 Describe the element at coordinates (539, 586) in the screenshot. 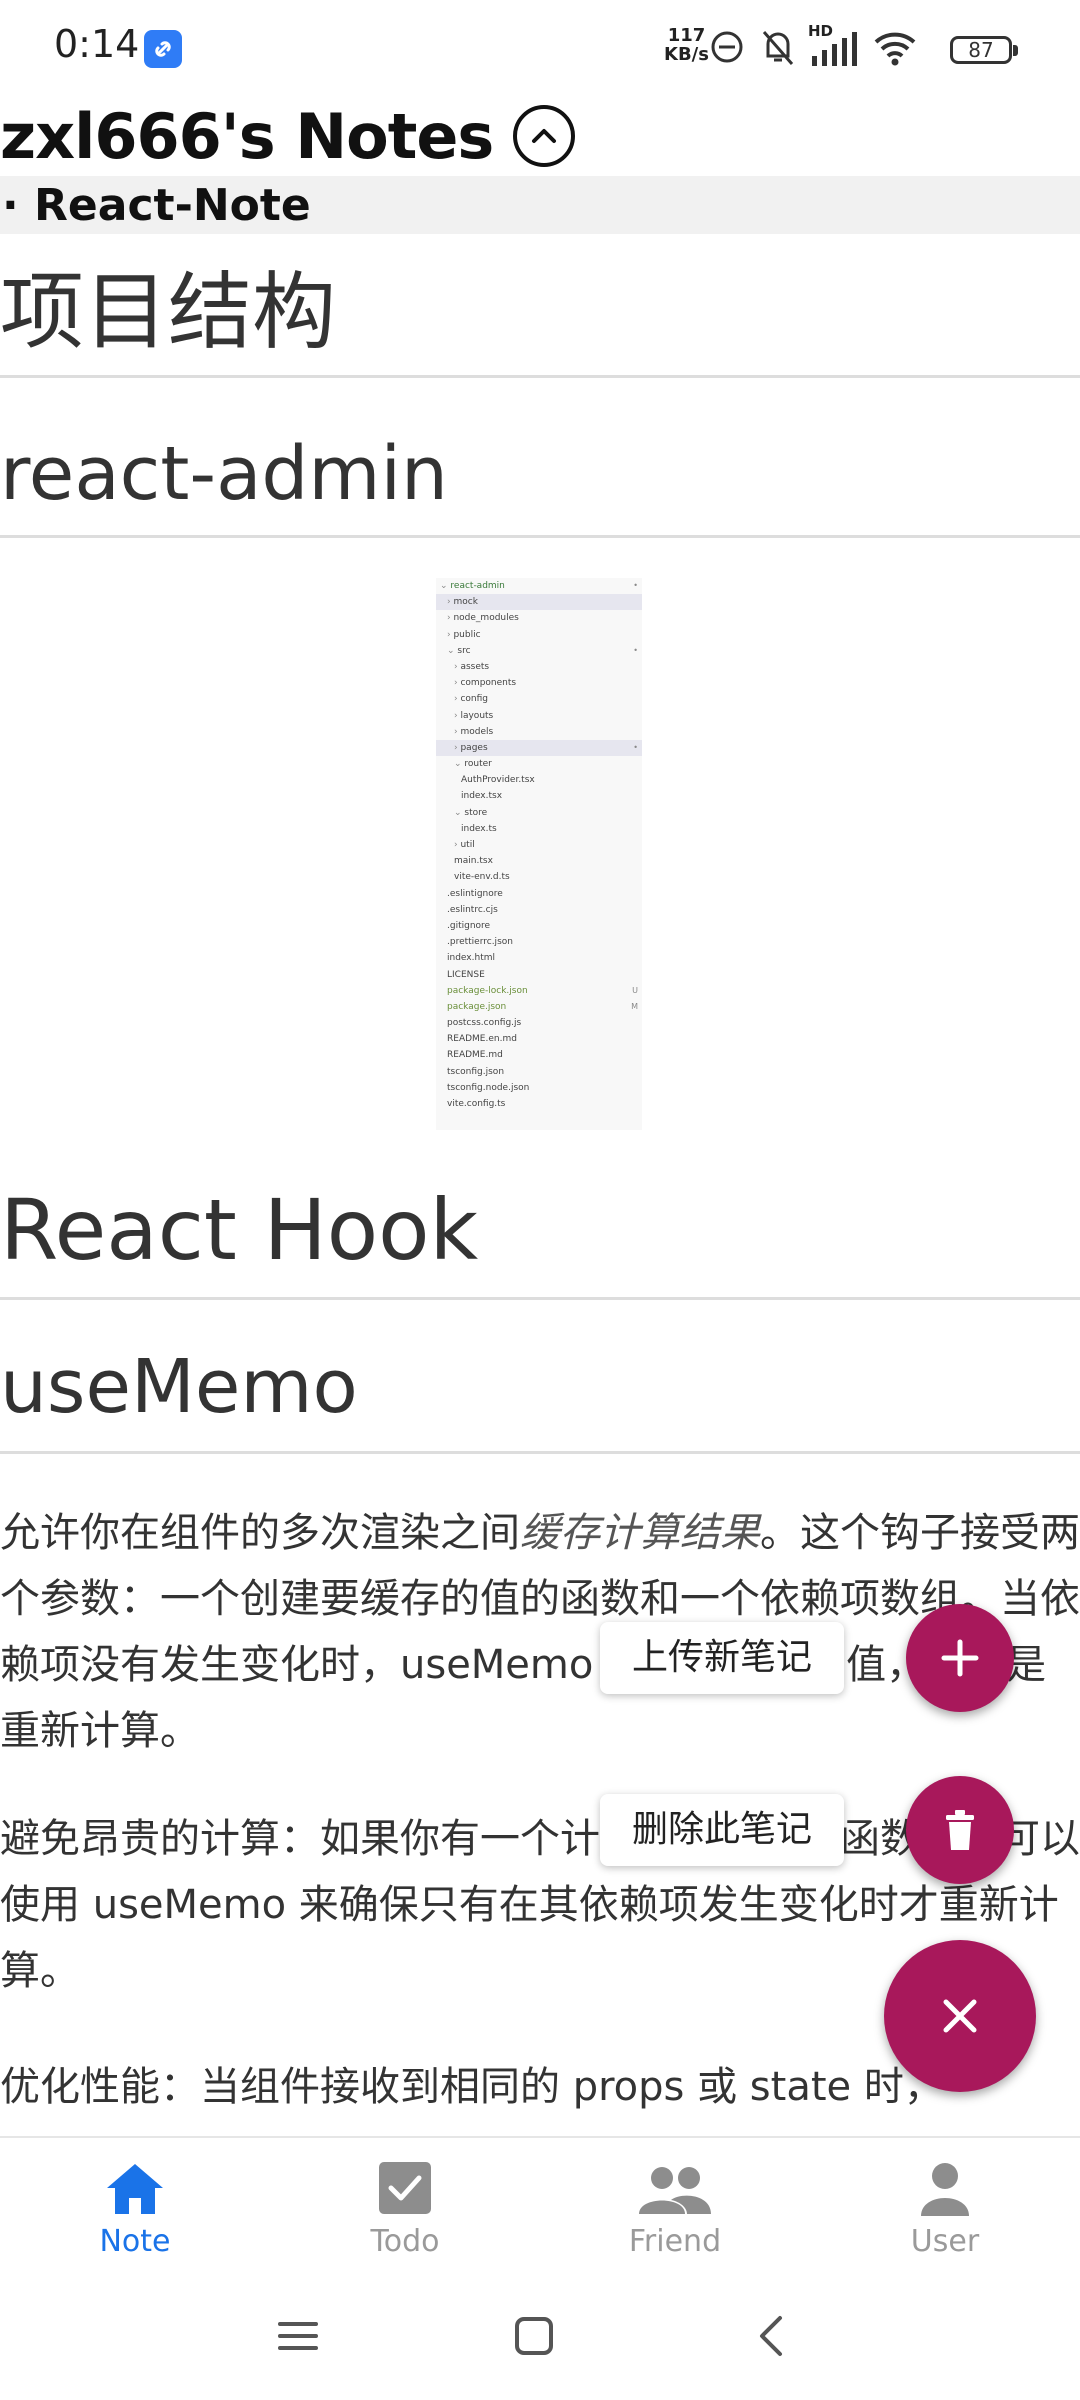

I see `tree-row: ⌄ react-admin •` at that location.